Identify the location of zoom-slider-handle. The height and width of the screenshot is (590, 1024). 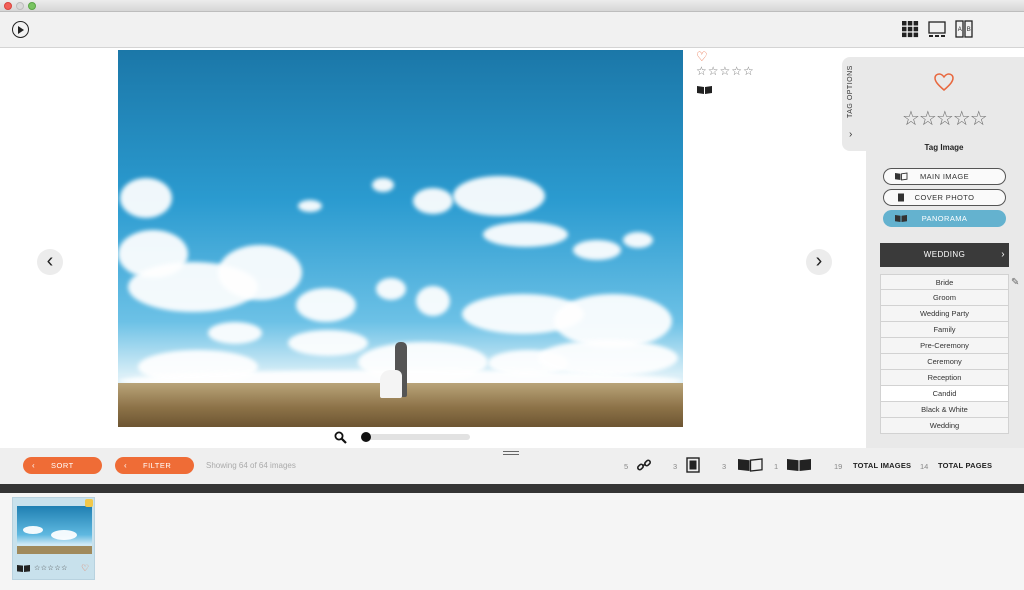
(366, 437).